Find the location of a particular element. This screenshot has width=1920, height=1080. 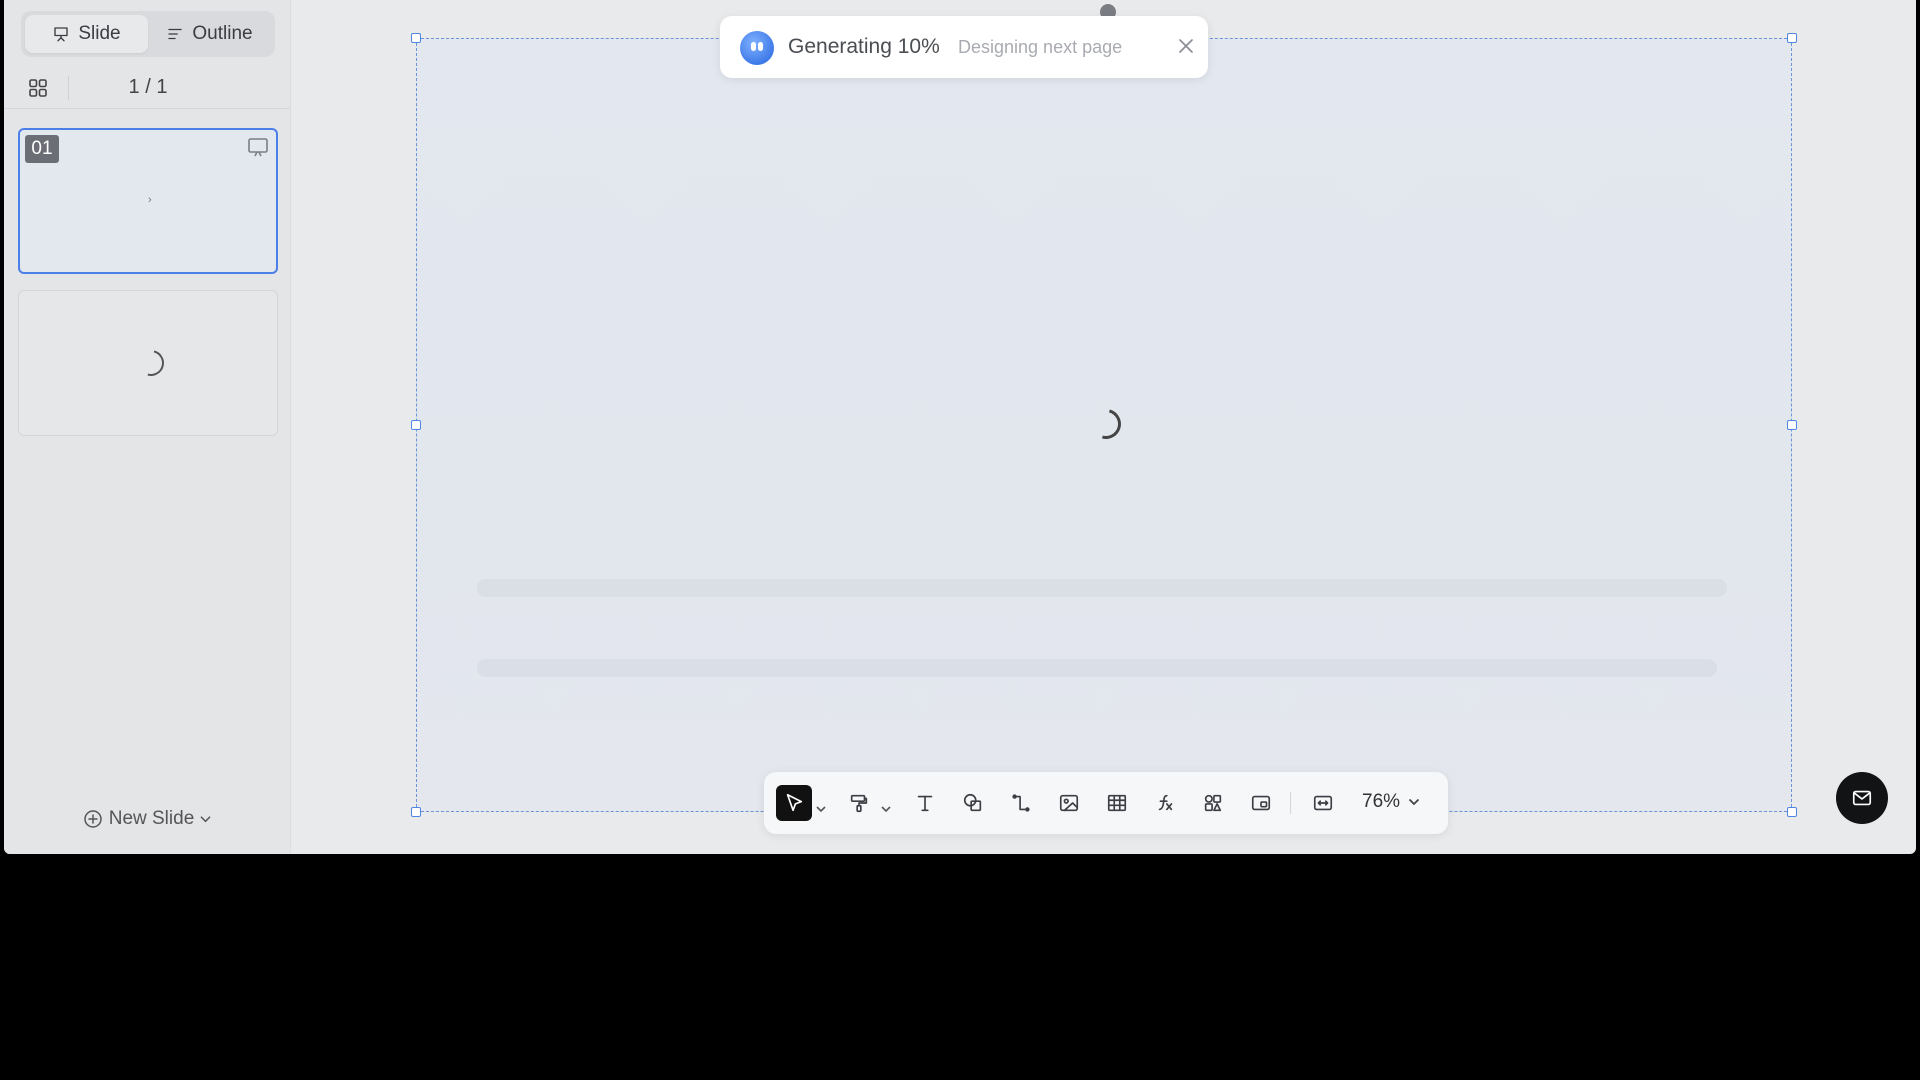

mail-icon is located at coordinates (1862, 798).